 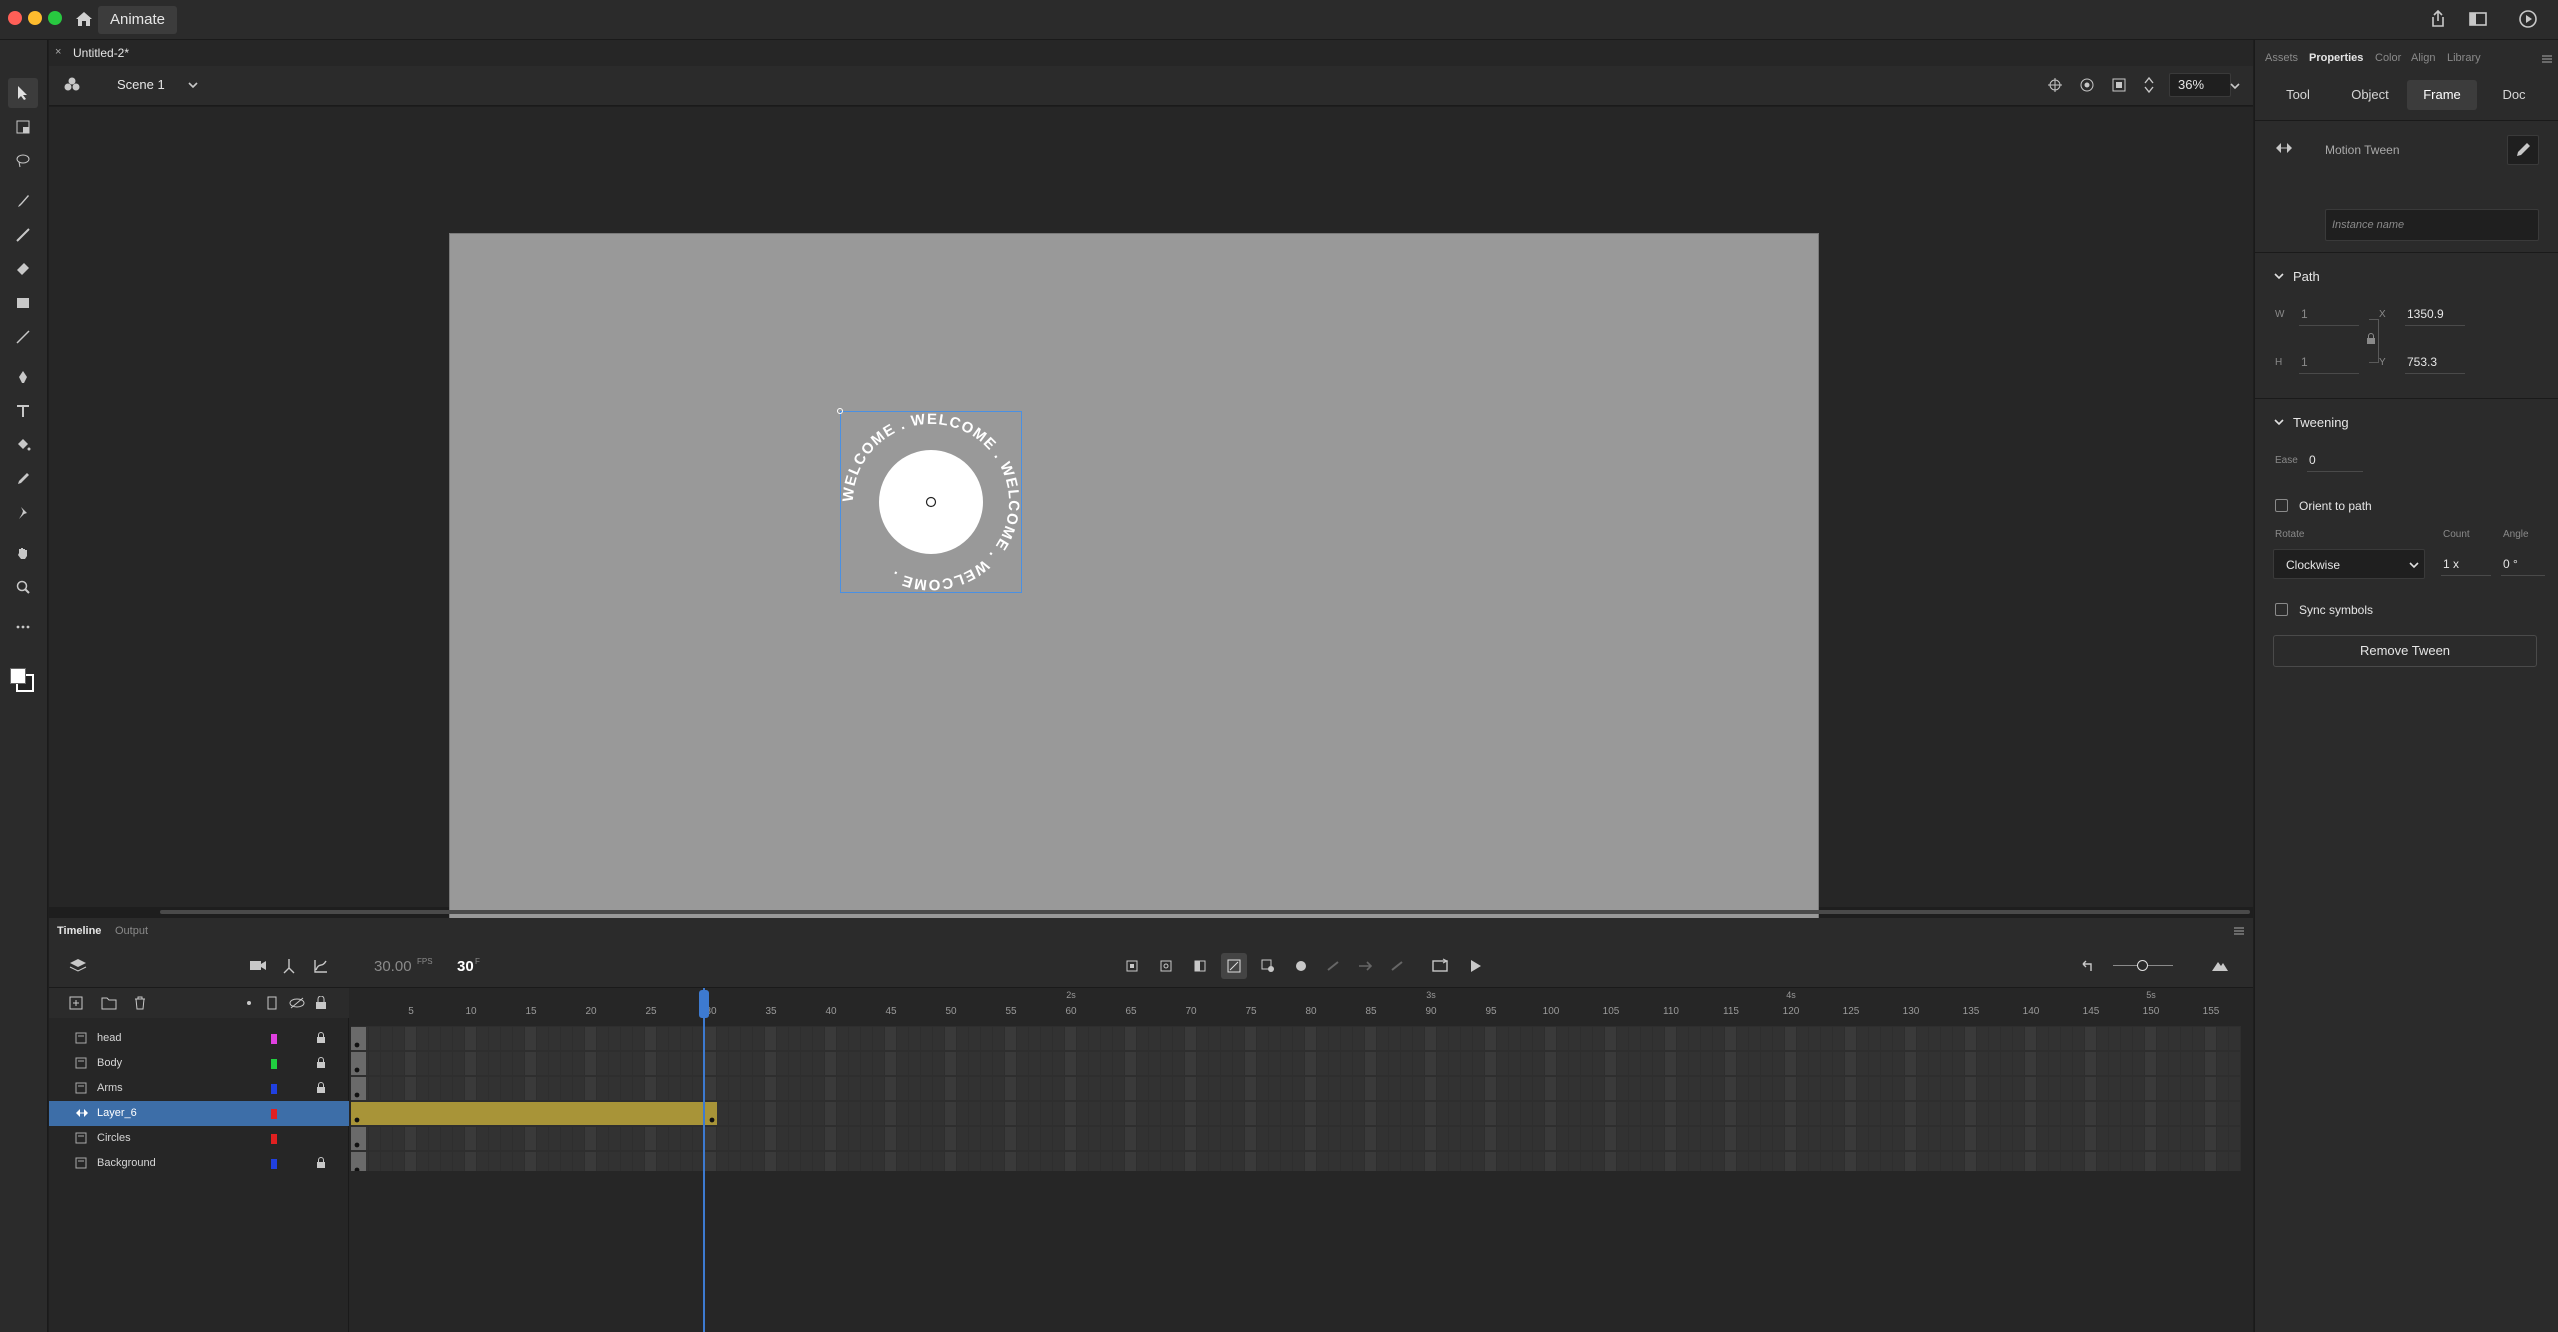 What do you see at coordinates (2528, 19) in the screenshot?
I see `test-movie-icon` at bounding box center [2528, 19].